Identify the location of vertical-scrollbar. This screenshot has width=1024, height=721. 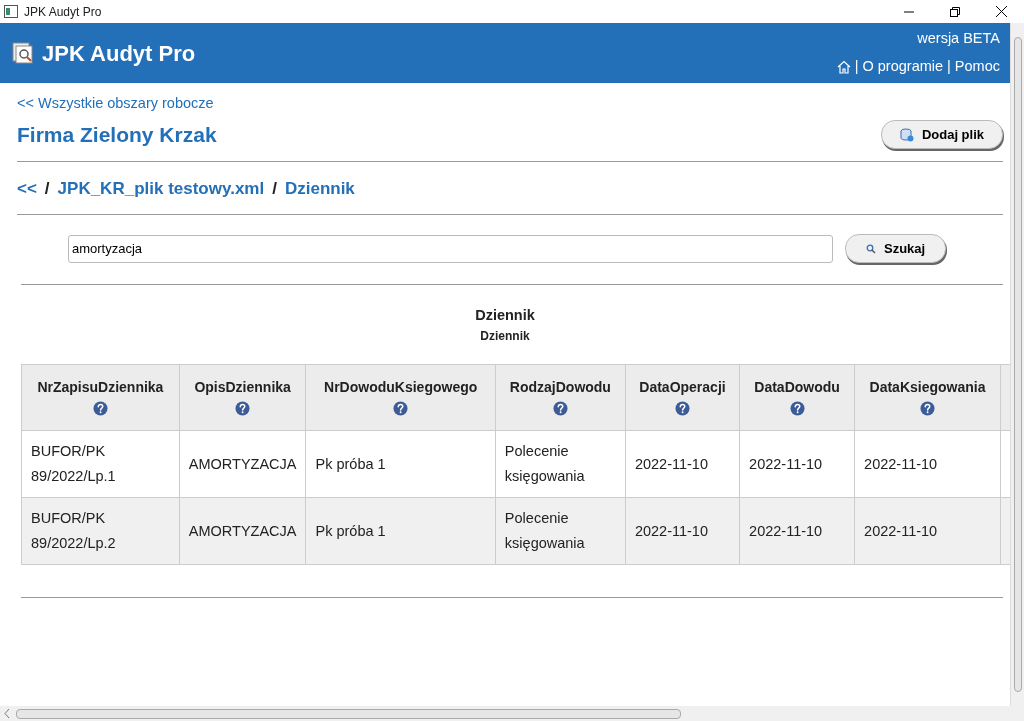
(1017, 364).